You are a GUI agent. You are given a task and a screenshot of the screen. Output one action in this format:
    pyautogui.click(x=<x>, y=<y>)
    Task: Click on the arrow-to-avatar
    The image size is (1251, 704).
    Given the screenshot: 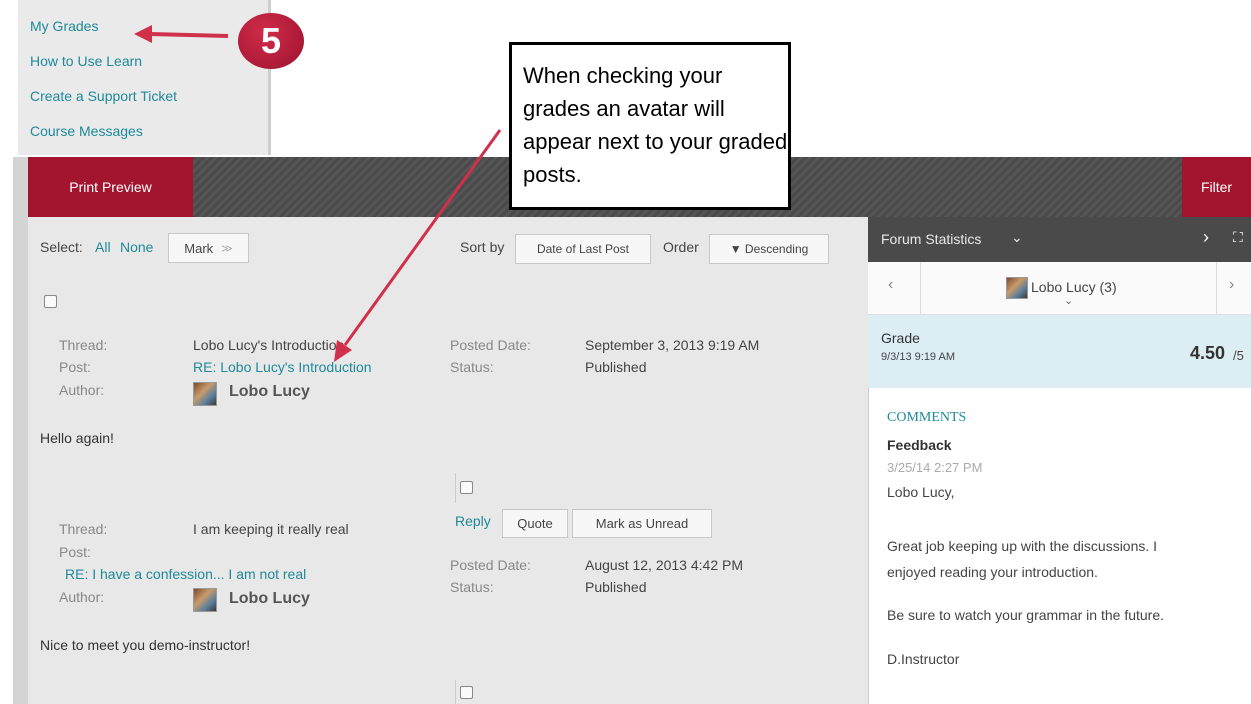 What is the action you would take?
    pyautogui.click(x=422, y=237)
    